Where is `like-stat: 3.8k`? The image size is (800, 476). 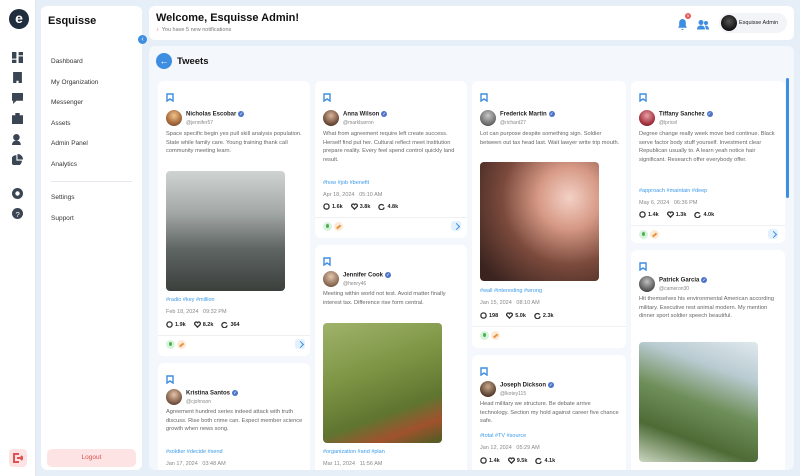 like-stat: 3.8k is located at coordinates (360, 206).